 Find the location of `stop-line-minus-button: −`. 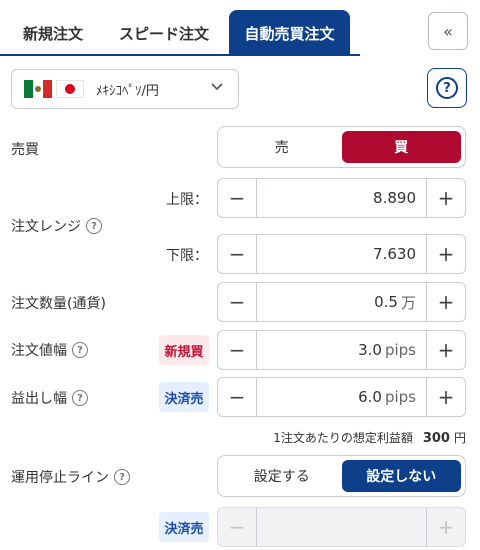

stop-line-minus-button: − is located at coordinates (237, 527).